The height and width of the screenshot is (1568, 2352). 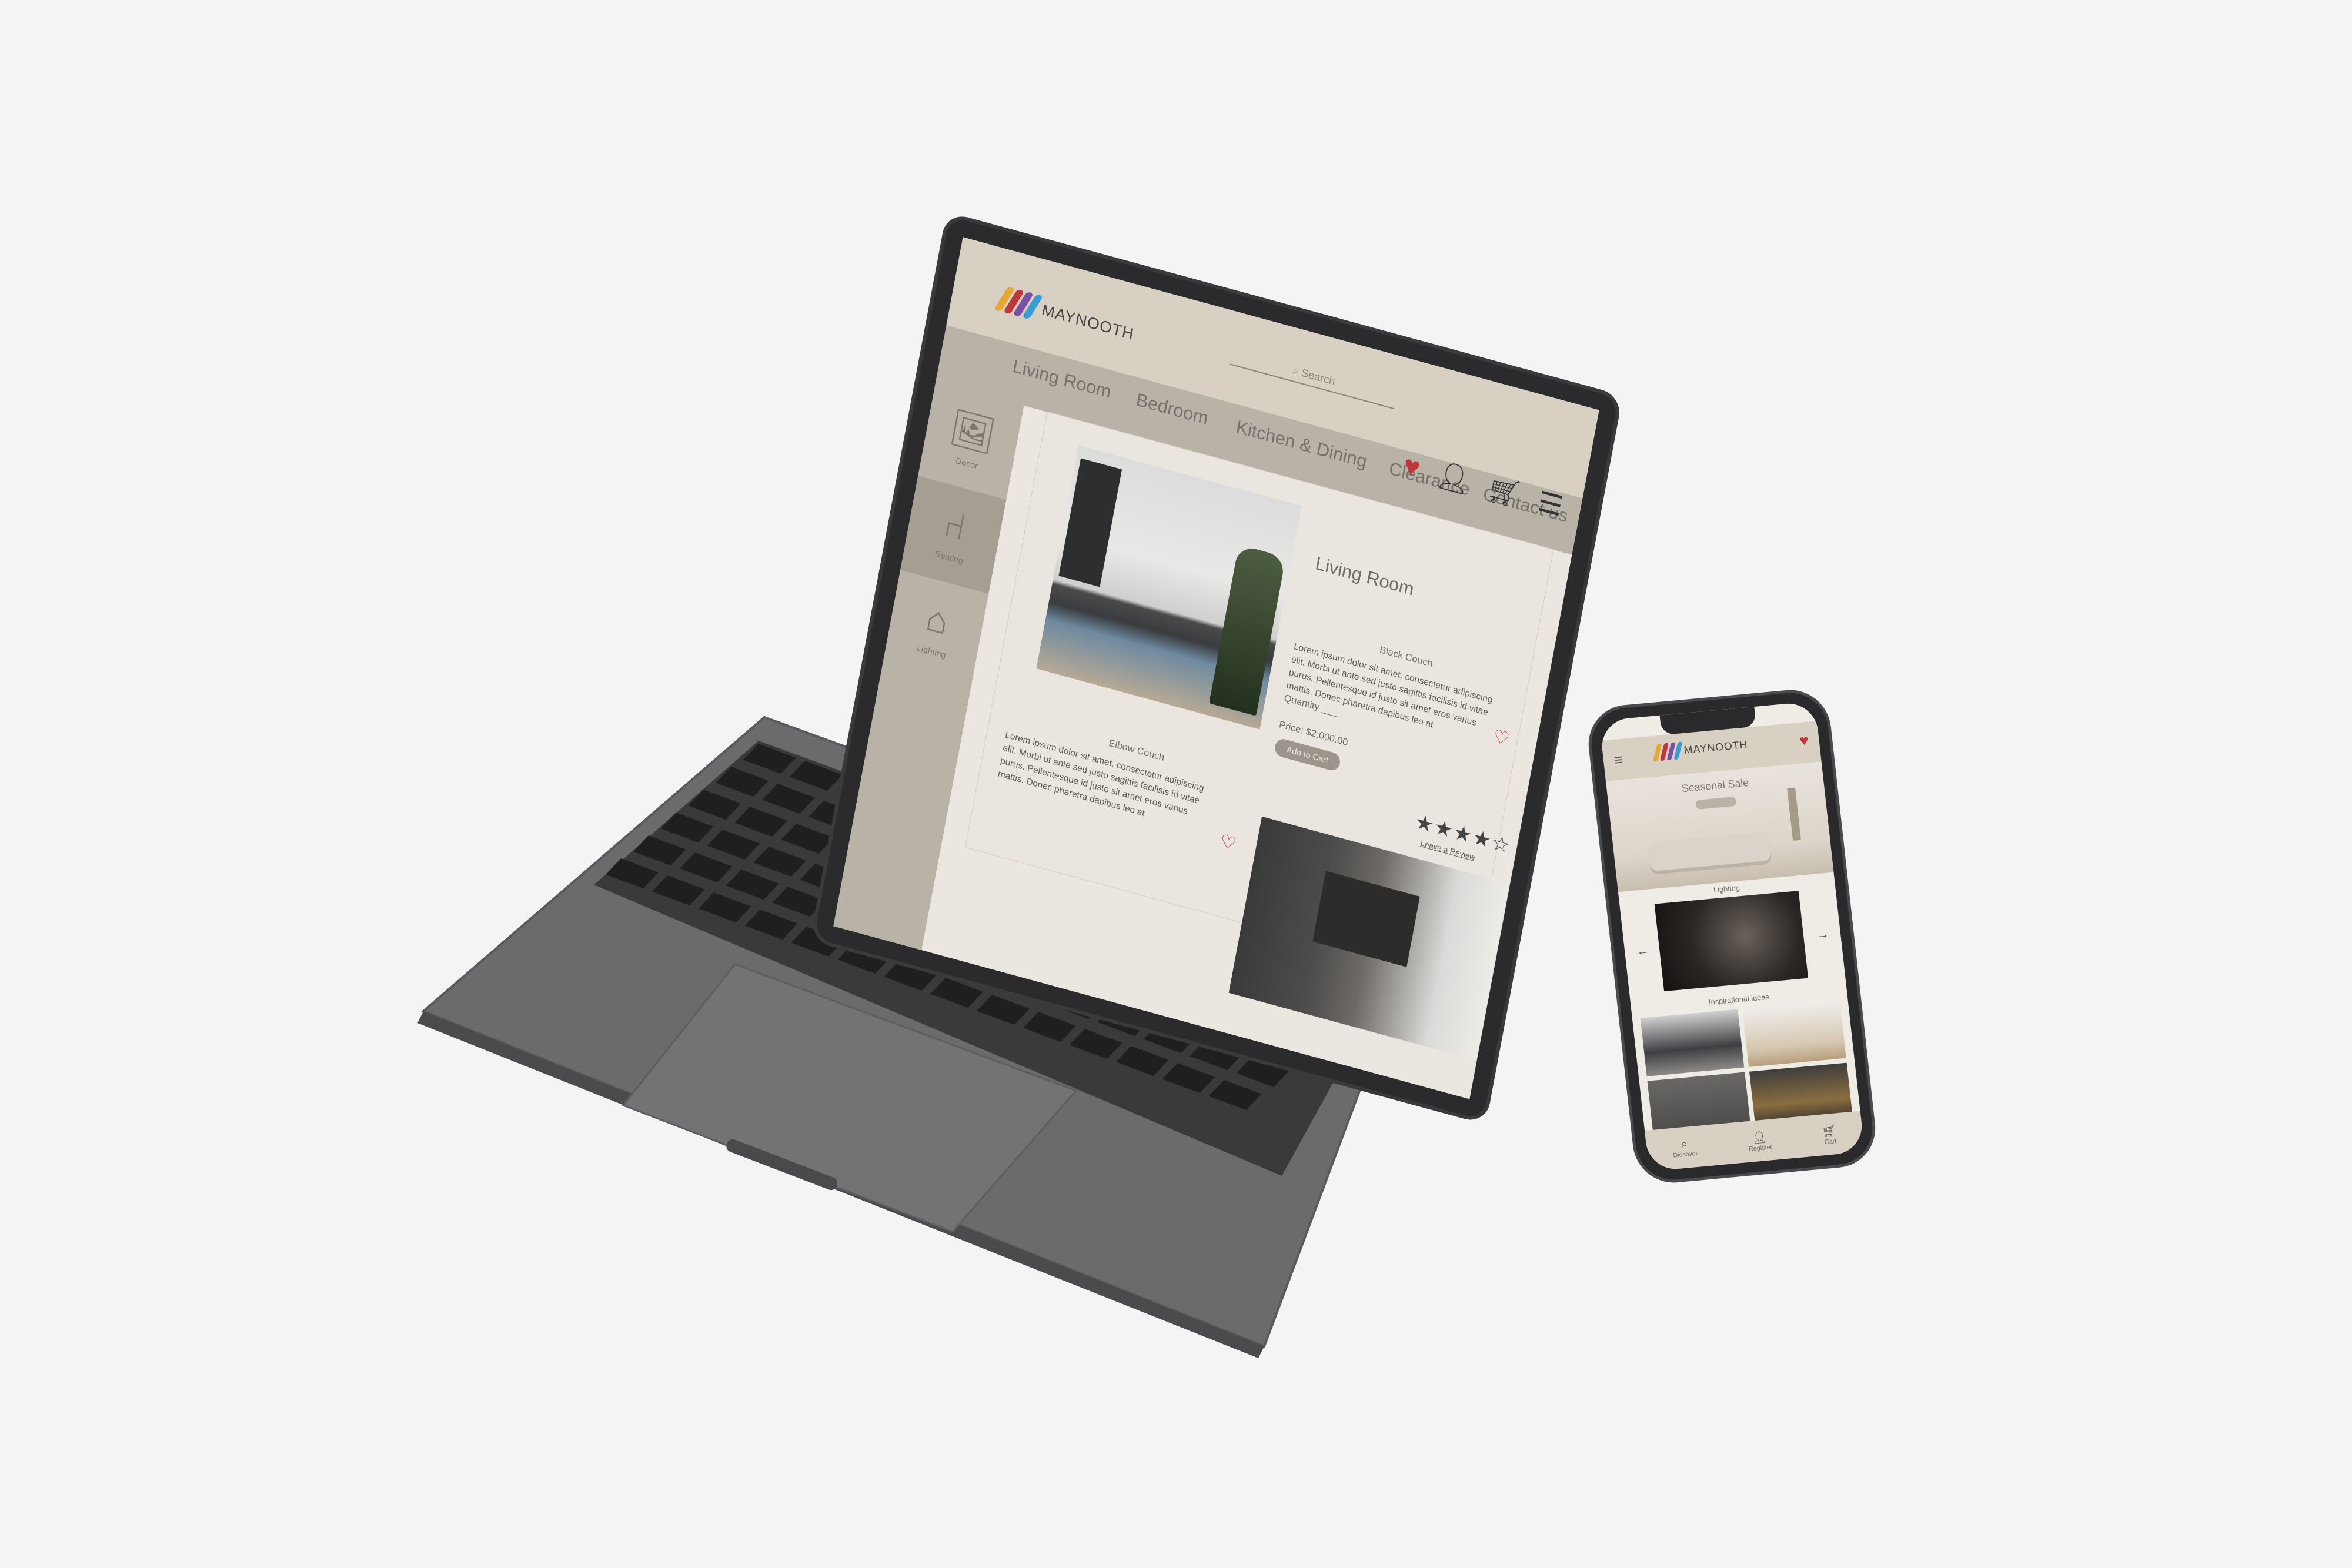 What do you see at coordinates (1169, 587) in the screenshot?
I see `black-couch-photo` at bounding box center [1169, 587].